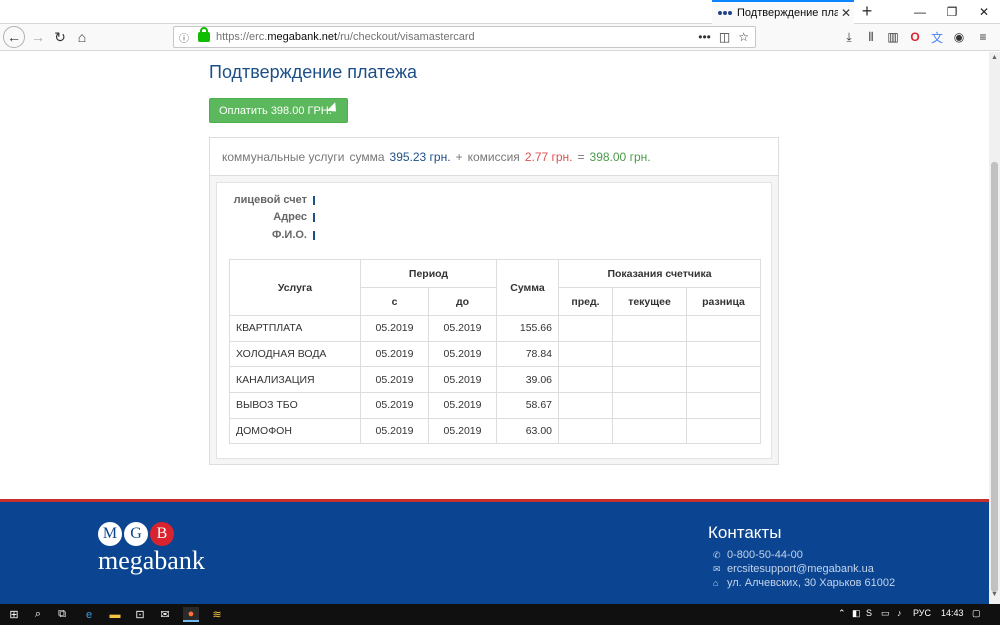 The height and width of the screenshot is (625, 1000). Describe the element at coordinates (38, 614) in the screenshot. I see `search-icon: ⌕` at that location.